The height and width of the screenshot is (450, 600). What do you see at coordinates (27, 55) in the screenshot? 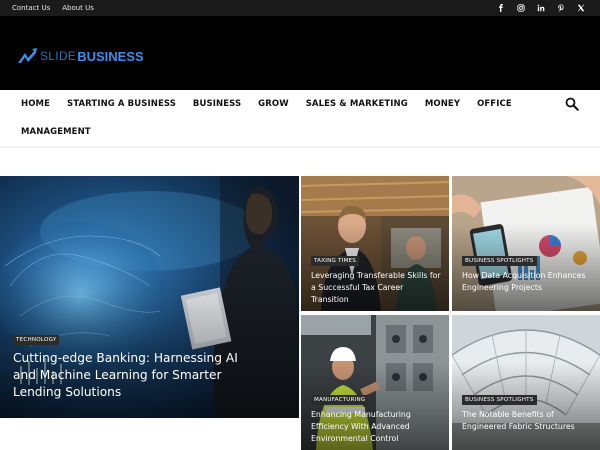
I see `logo-mark-icon` at bounding box center [27, 55].